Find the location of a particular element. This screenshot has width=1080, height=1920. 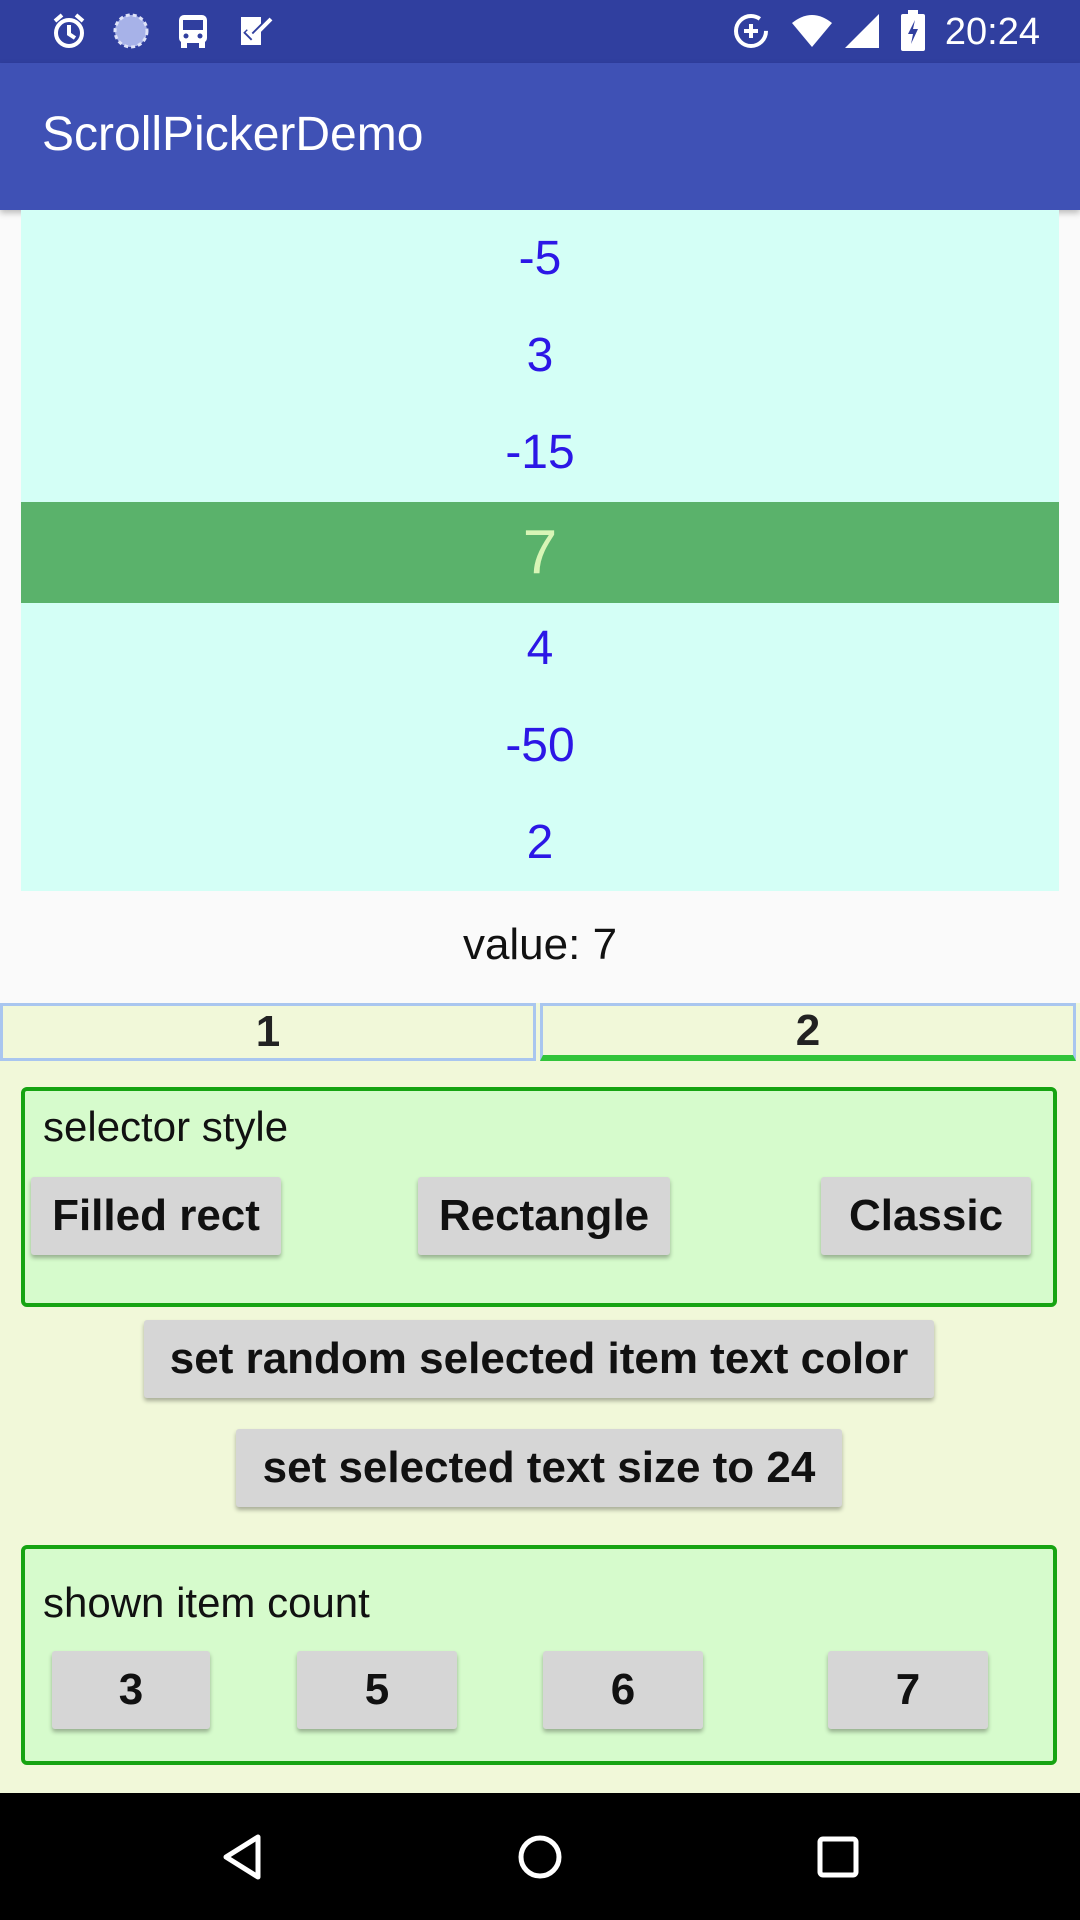

picker-item: 4 is located at coordinates (540, 648).